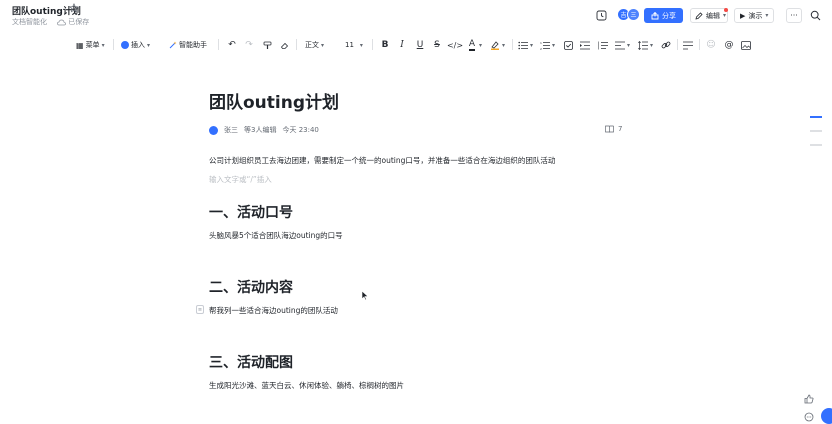 The width and height of the screenshot is (832, 424). What do you see at coordinates (79, 22) in the screenshot?
I see `saved-label: 已保存` at bounding box center [79, 22].